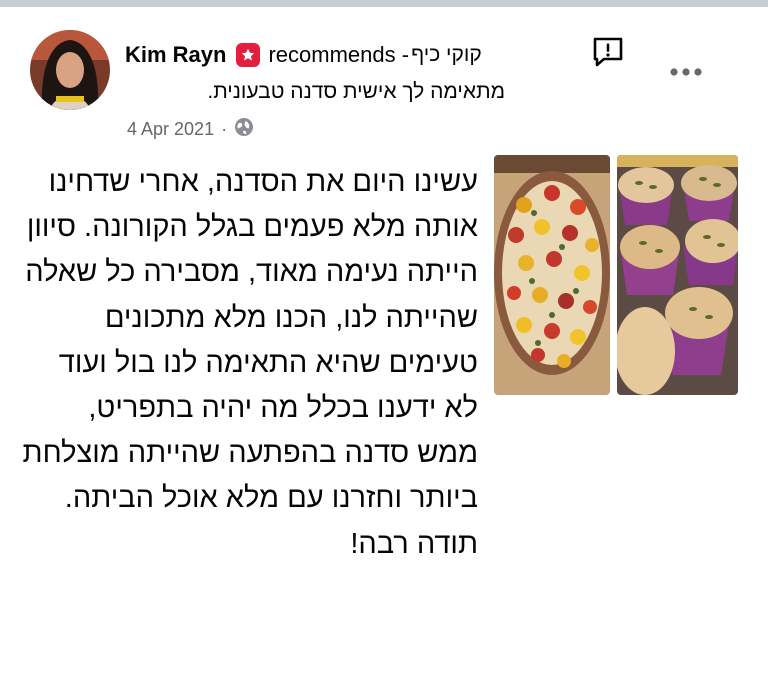 The height and width of the screenshot is (690, 768). Describe the element at coordinates (170, 129) in the screenshot. I see `post-date: 4 Apr 2021` at that location.